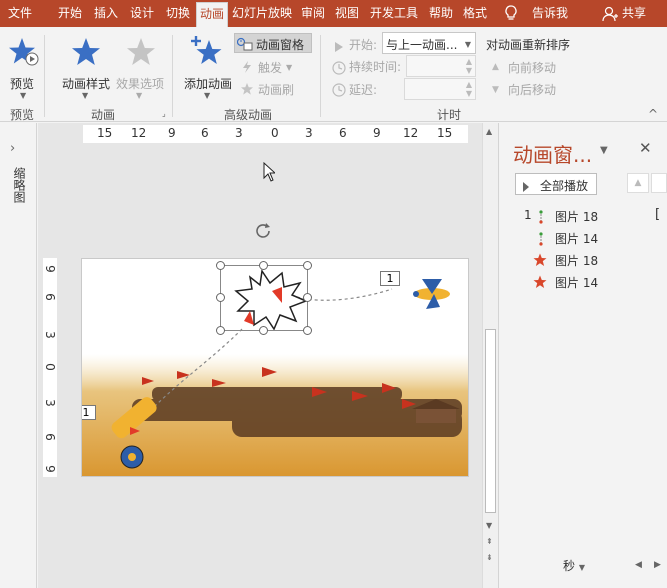 The width and height of the screenshot is (667, 588). Describe the element at coordinates (525, 68) in the screenshot. I see `move-earlier-button: ▲ 向前移动` at that location.